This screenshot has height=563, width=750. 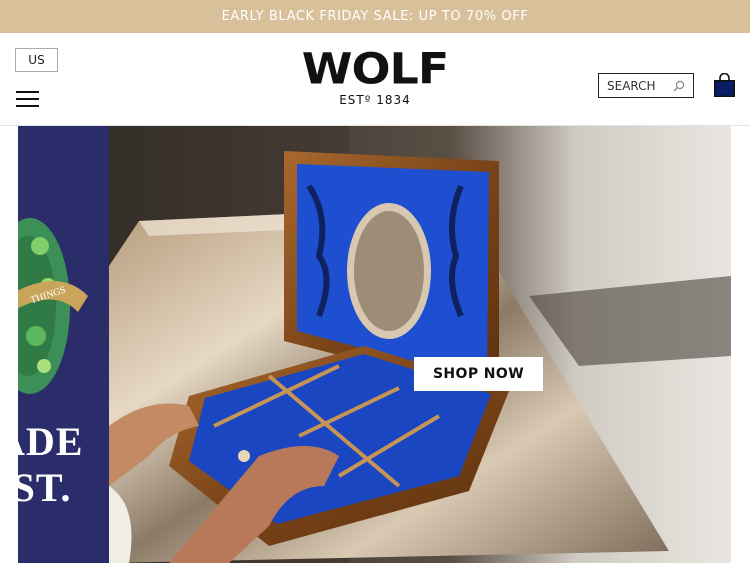 I want to click on promo-banner: EARLY BLACK FRIDAY SALE: UP TO 70% OFF, so click(x=375, y=16).